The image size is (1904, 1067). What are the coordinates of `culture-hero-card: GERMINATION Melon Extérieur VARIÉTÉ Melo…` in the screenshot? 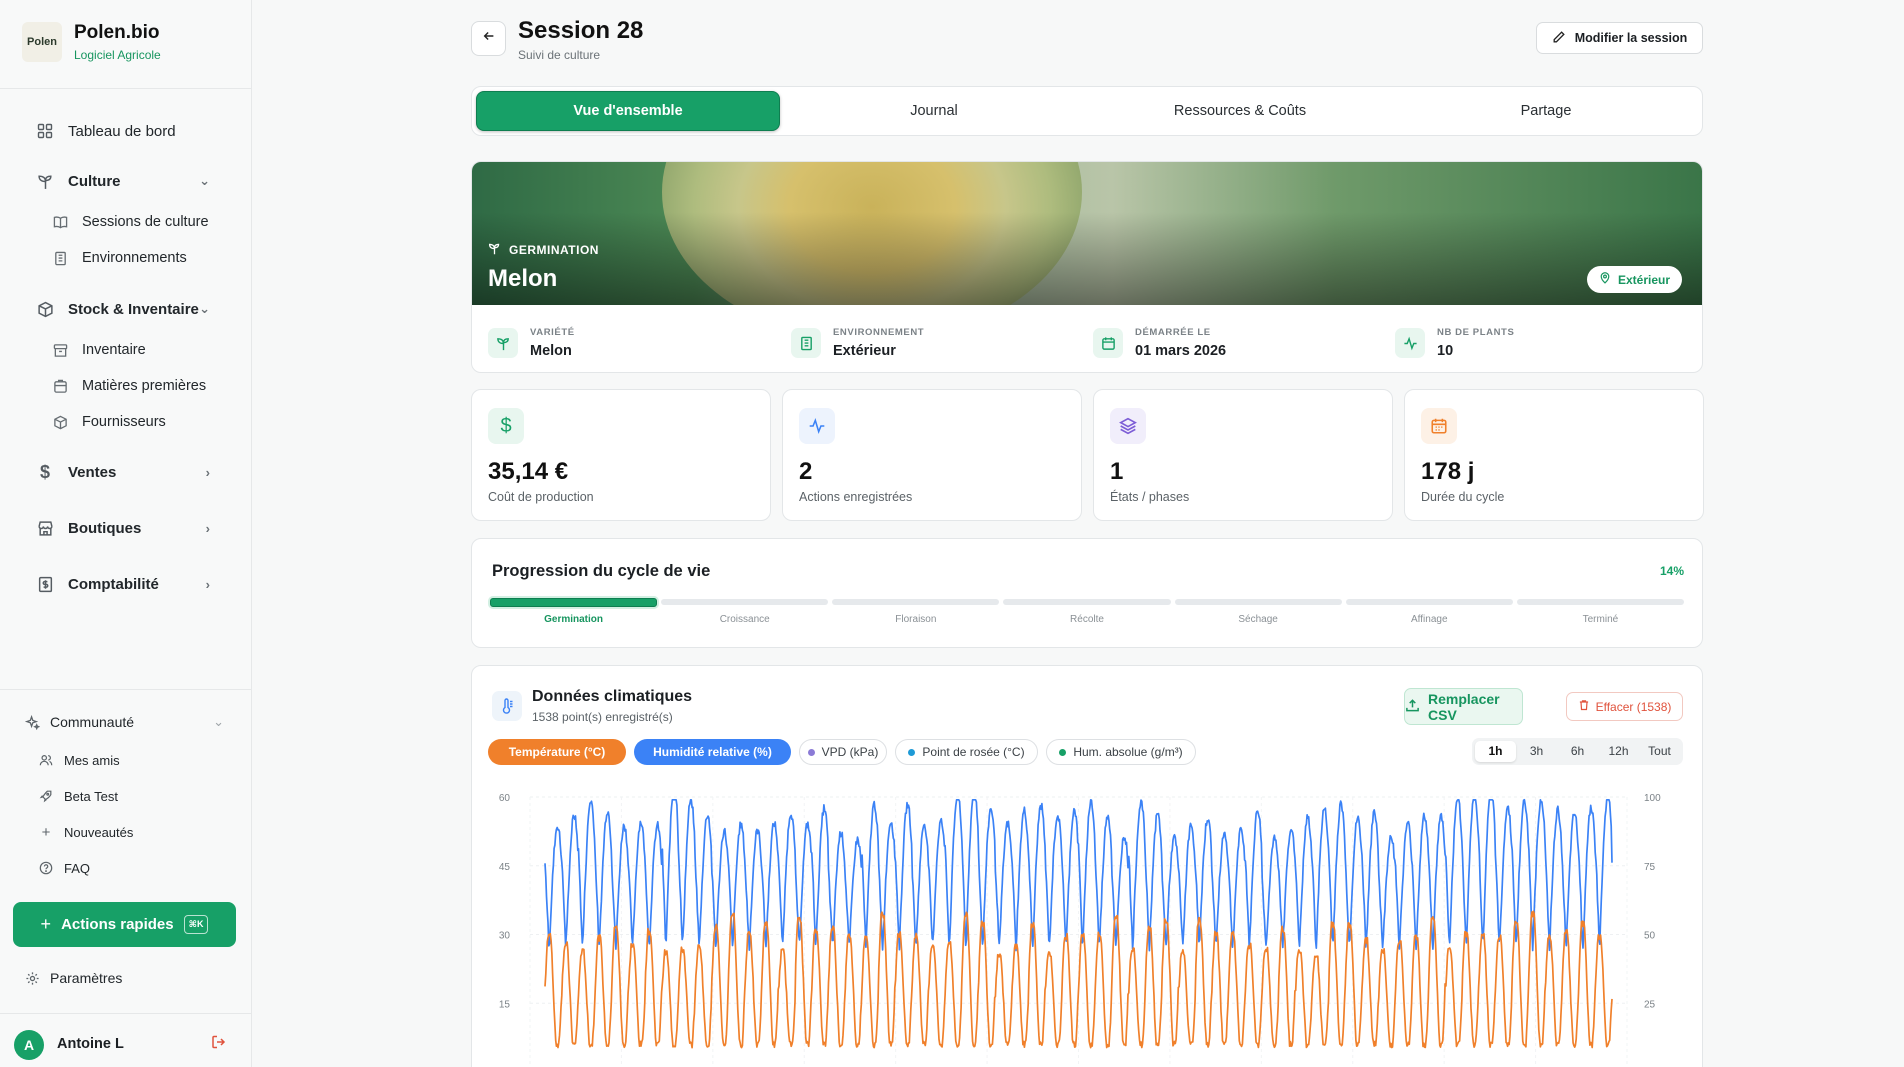 It's located at (1087, 267).